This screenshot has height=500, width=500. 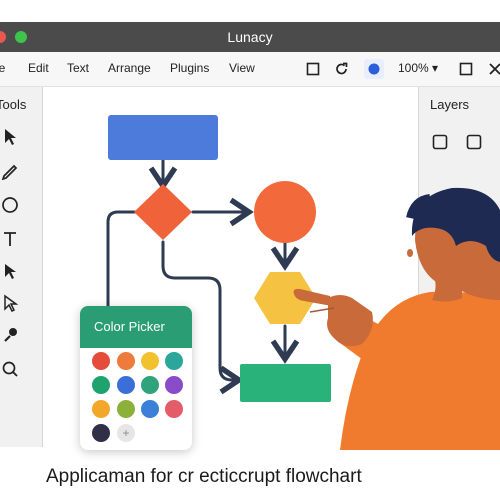 I want to click on caption-text: Applicaman for cr ecticcrupt flowchart, so click(x=204, y=476).